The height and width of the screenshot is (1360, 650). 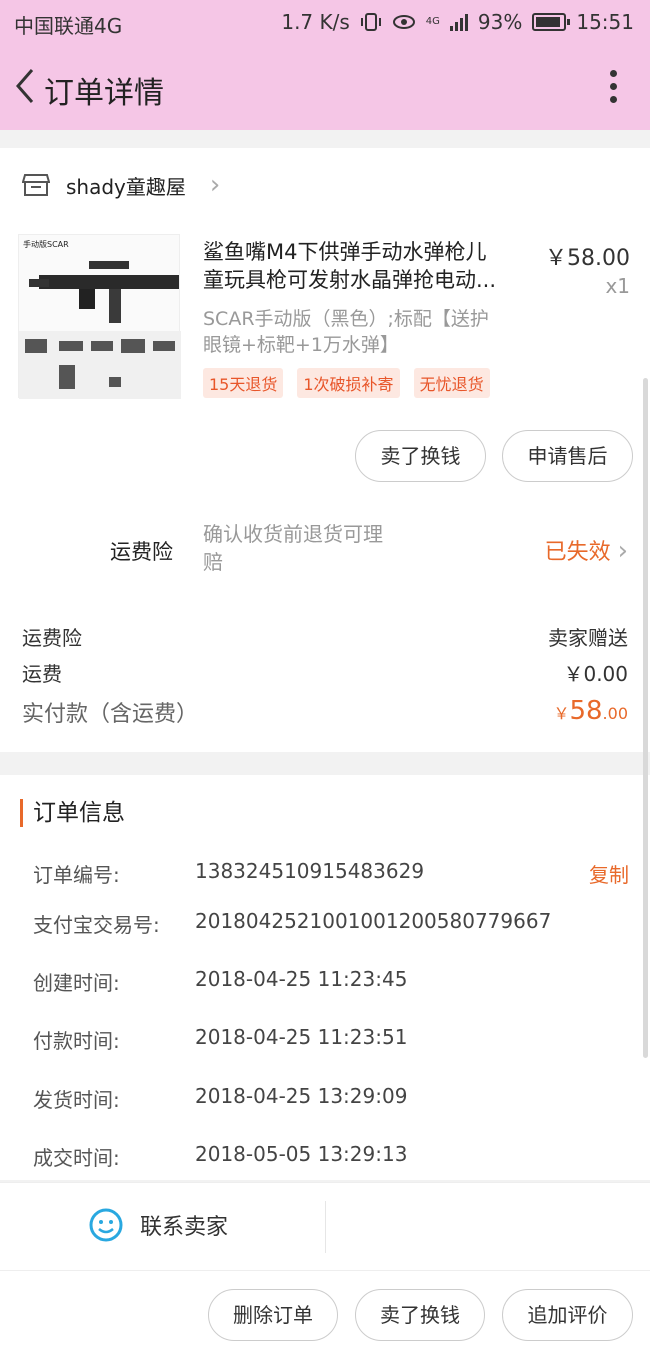 I want to click on product-image: 手动版SCAR, so click(x=100, y=319).